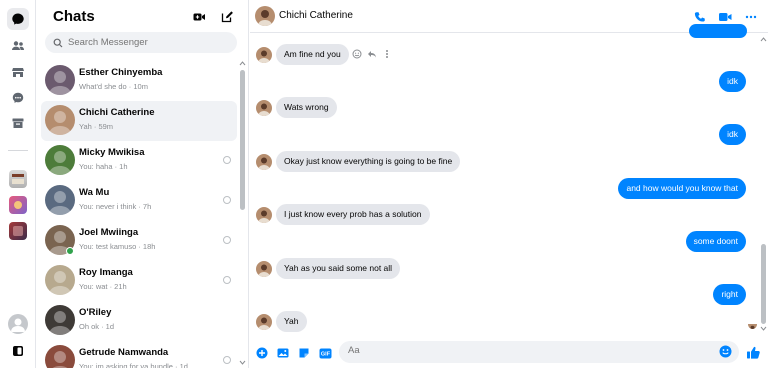 The height and width of the screenshot is (368, 768). I want to click on sidebar-toggle-icon, so click(18, 351).